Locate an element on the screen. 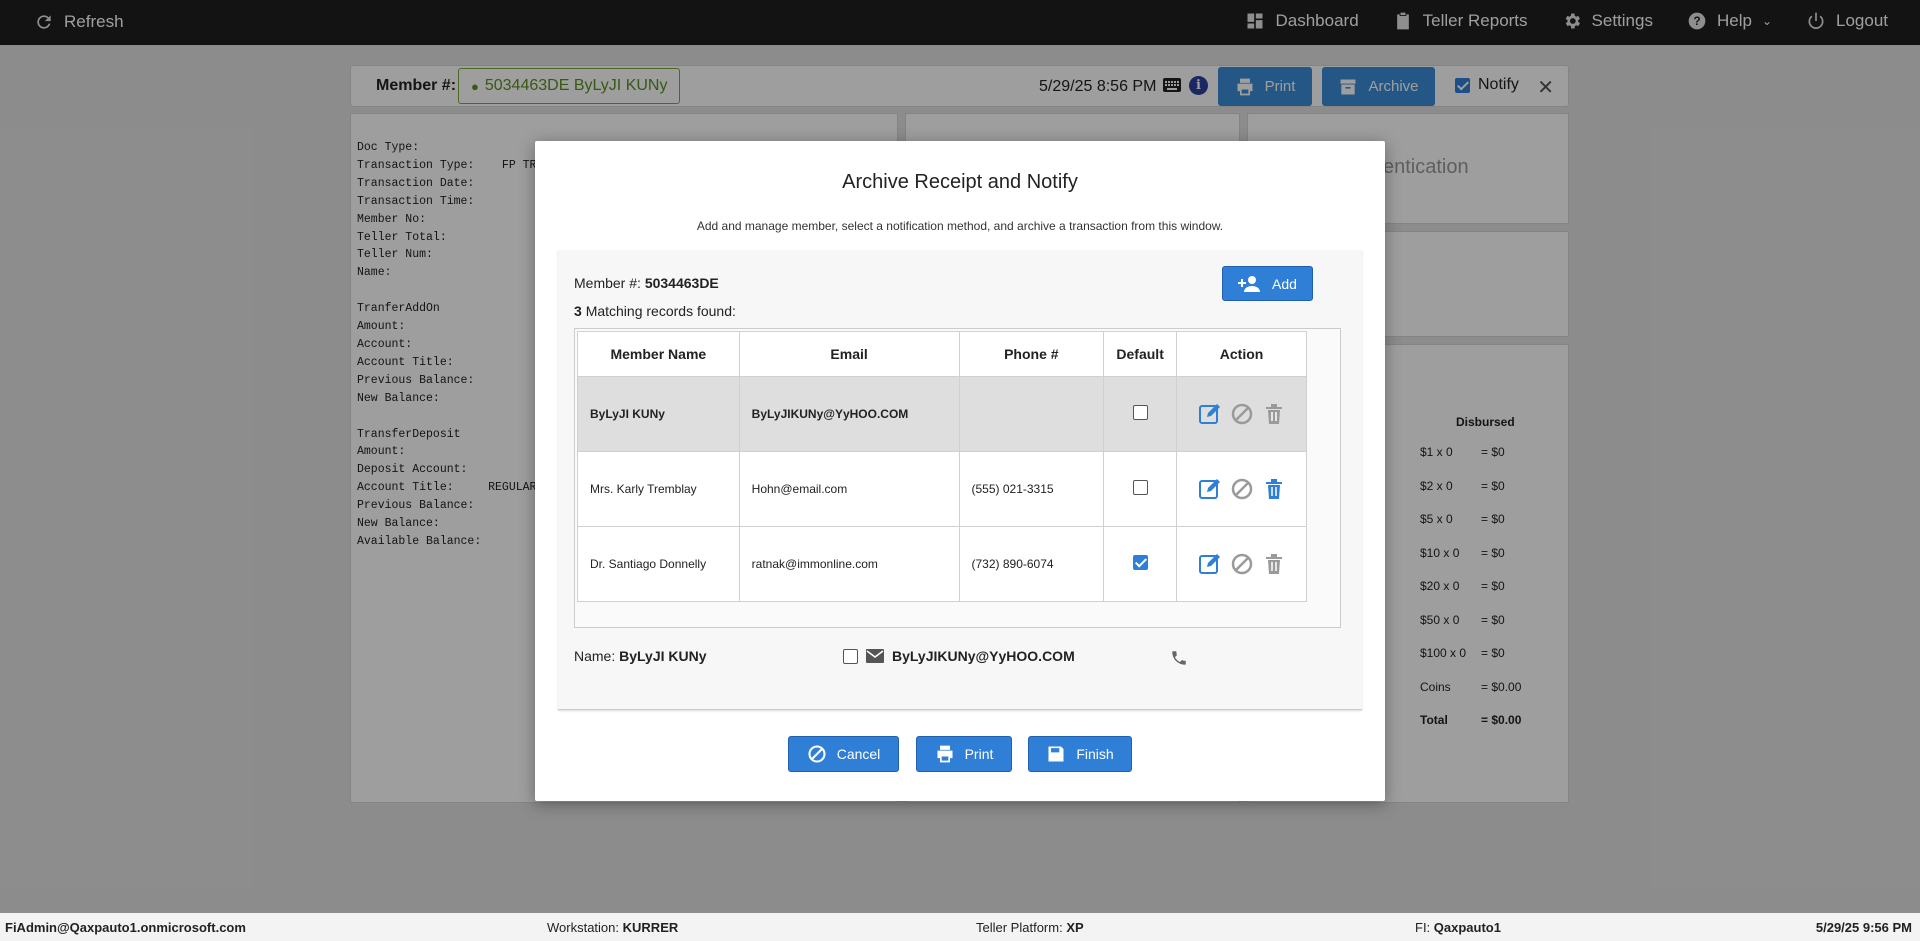  platform-value: XP is located at coordinates (1075, 927).